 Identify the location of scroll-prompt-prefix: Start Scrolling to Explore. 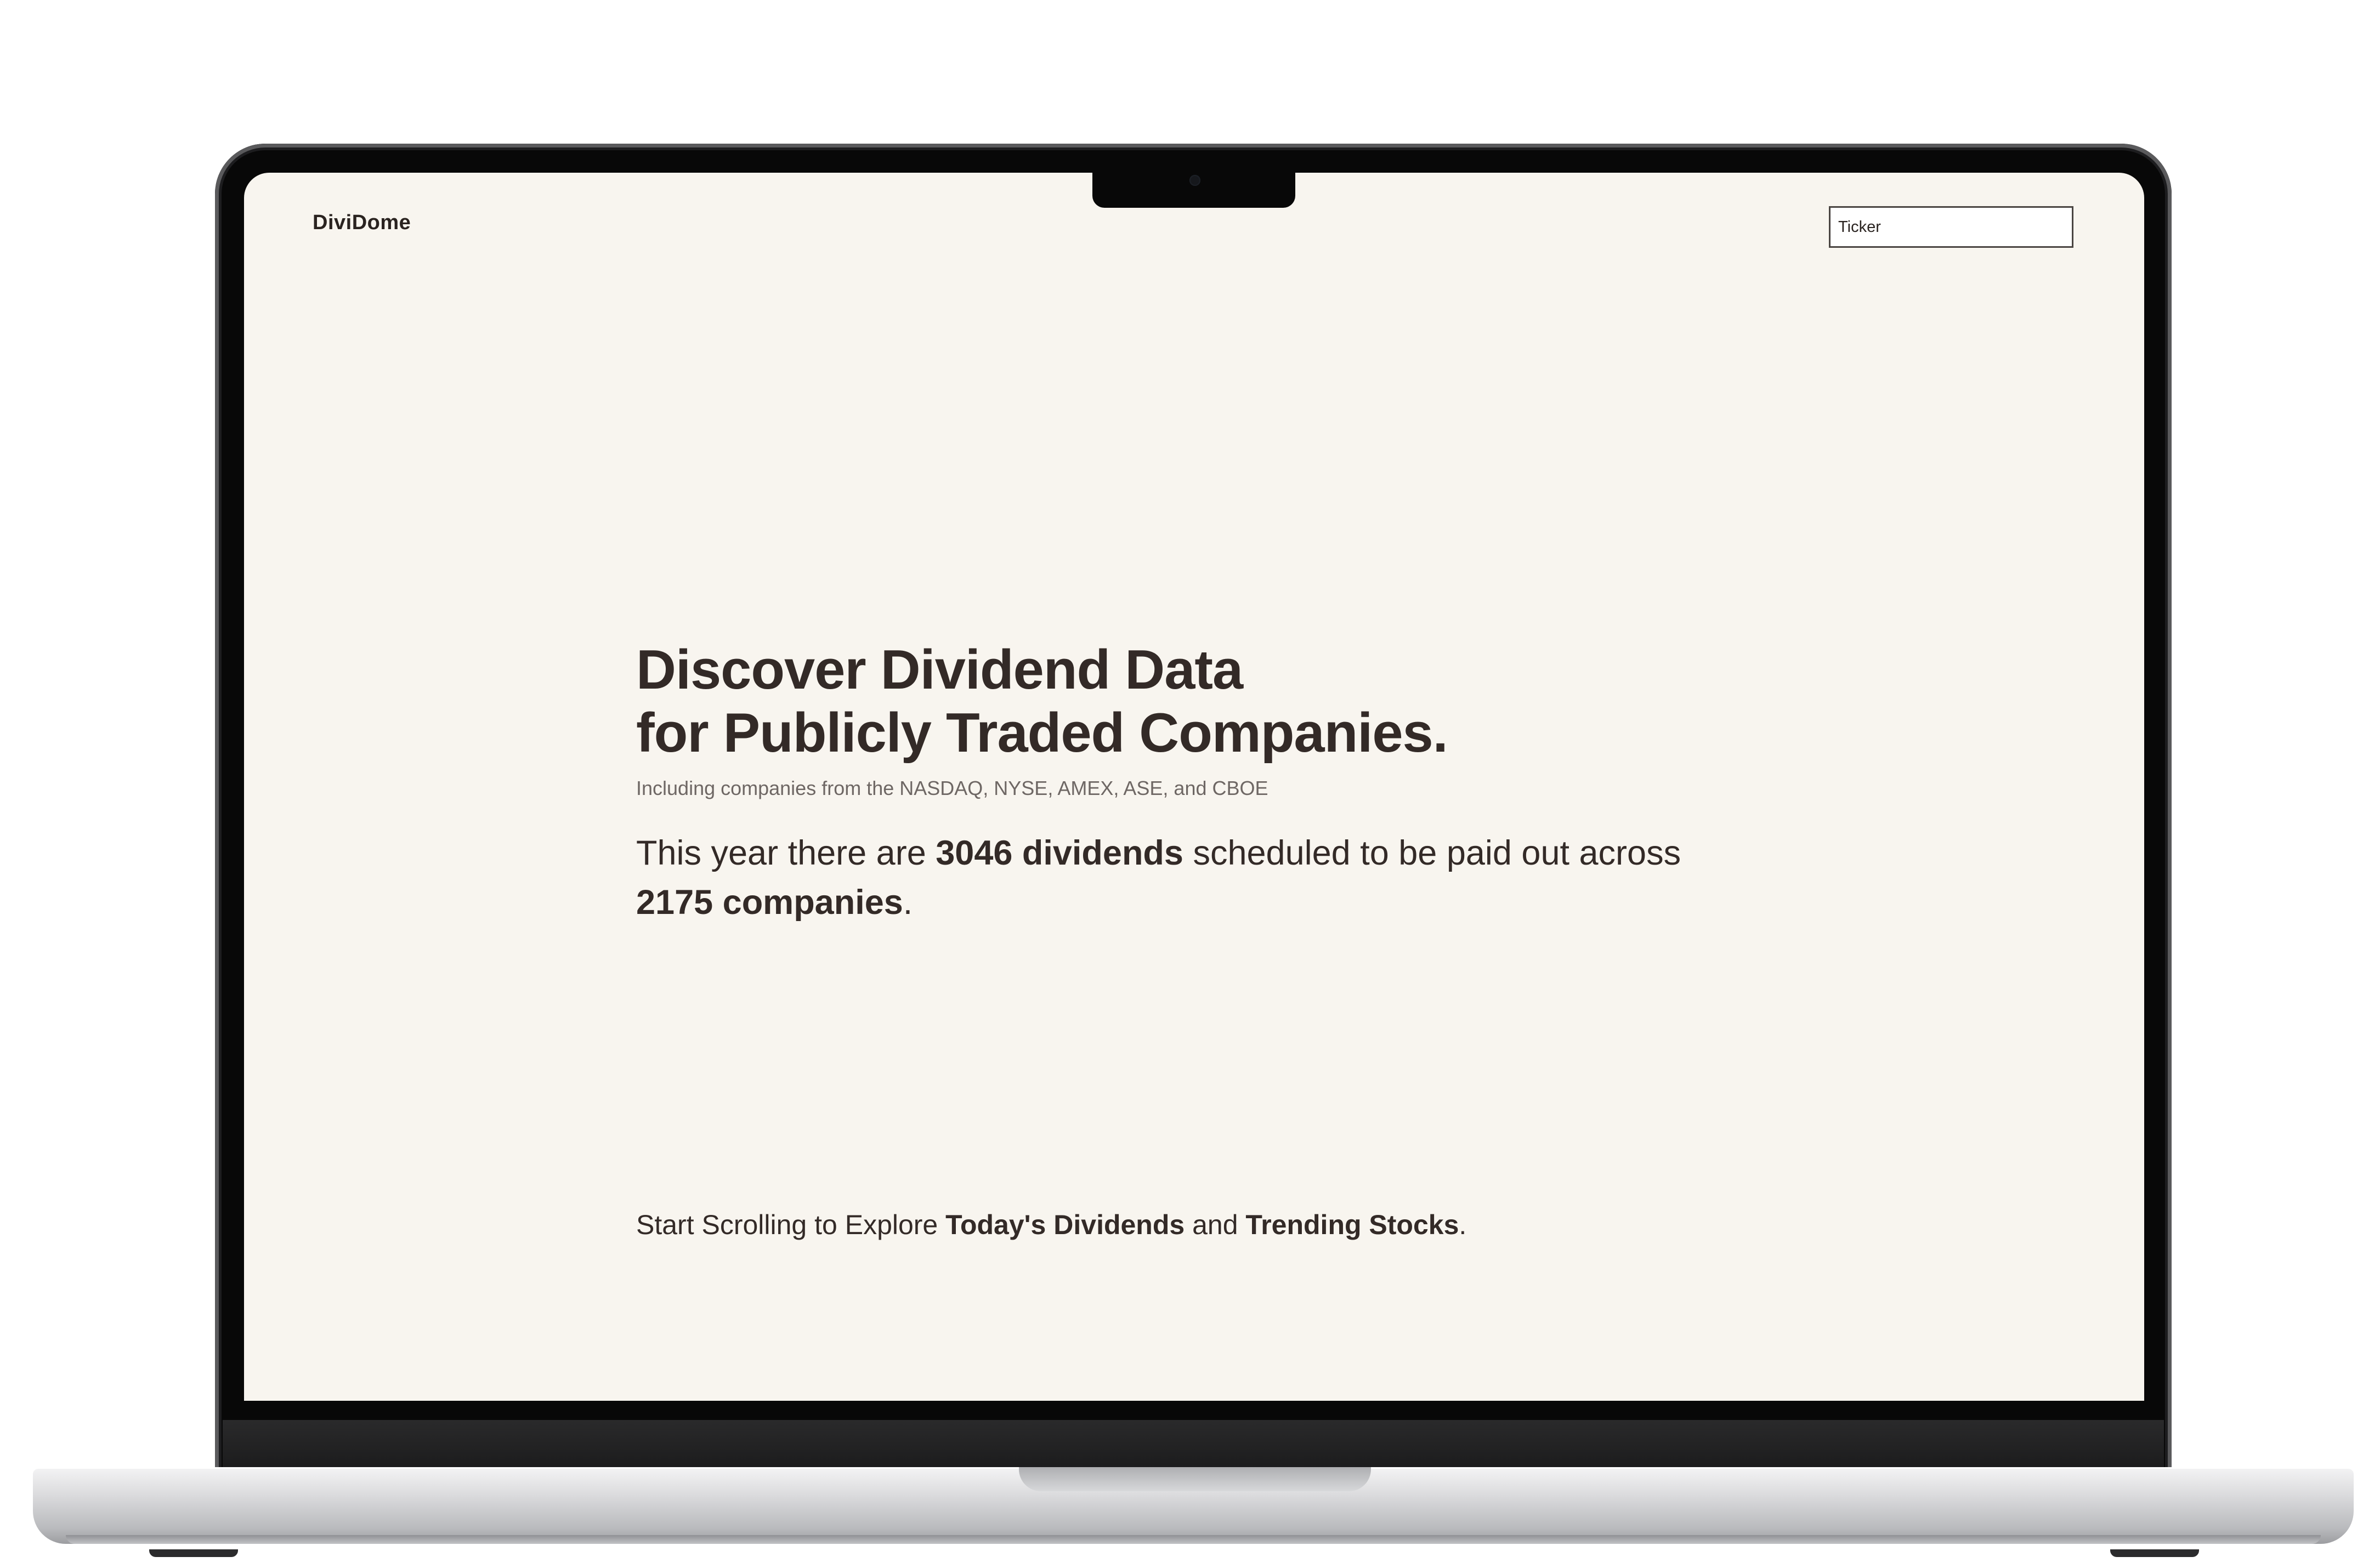
(791, 1225).